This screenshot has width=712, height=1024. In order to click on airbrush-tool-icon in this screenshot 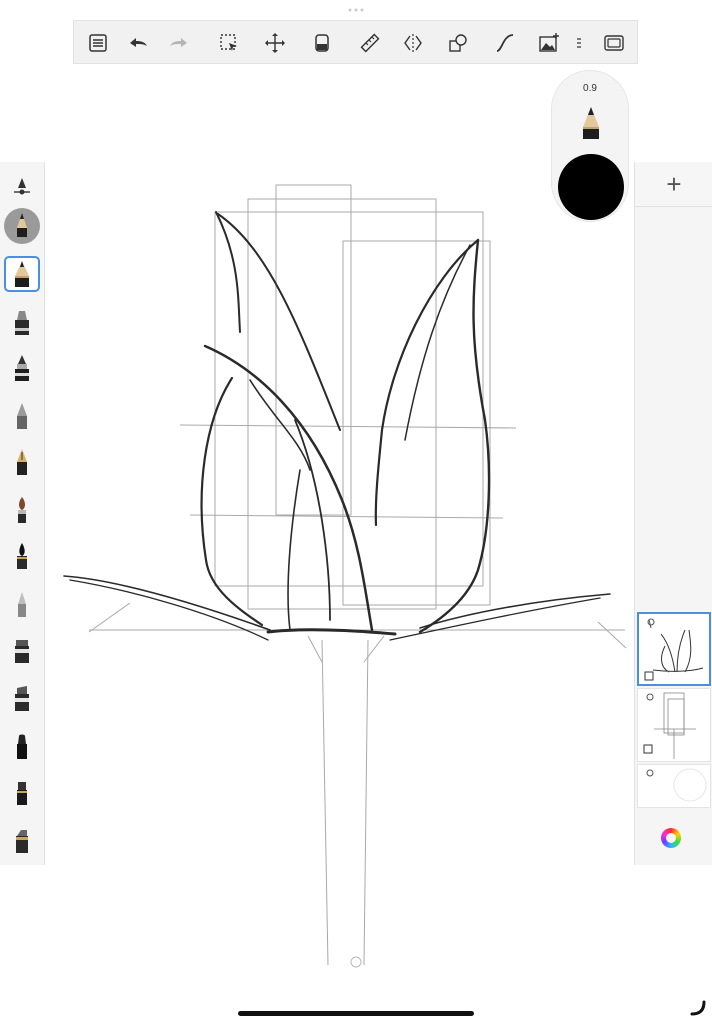, I will do `click(22, 604)`.